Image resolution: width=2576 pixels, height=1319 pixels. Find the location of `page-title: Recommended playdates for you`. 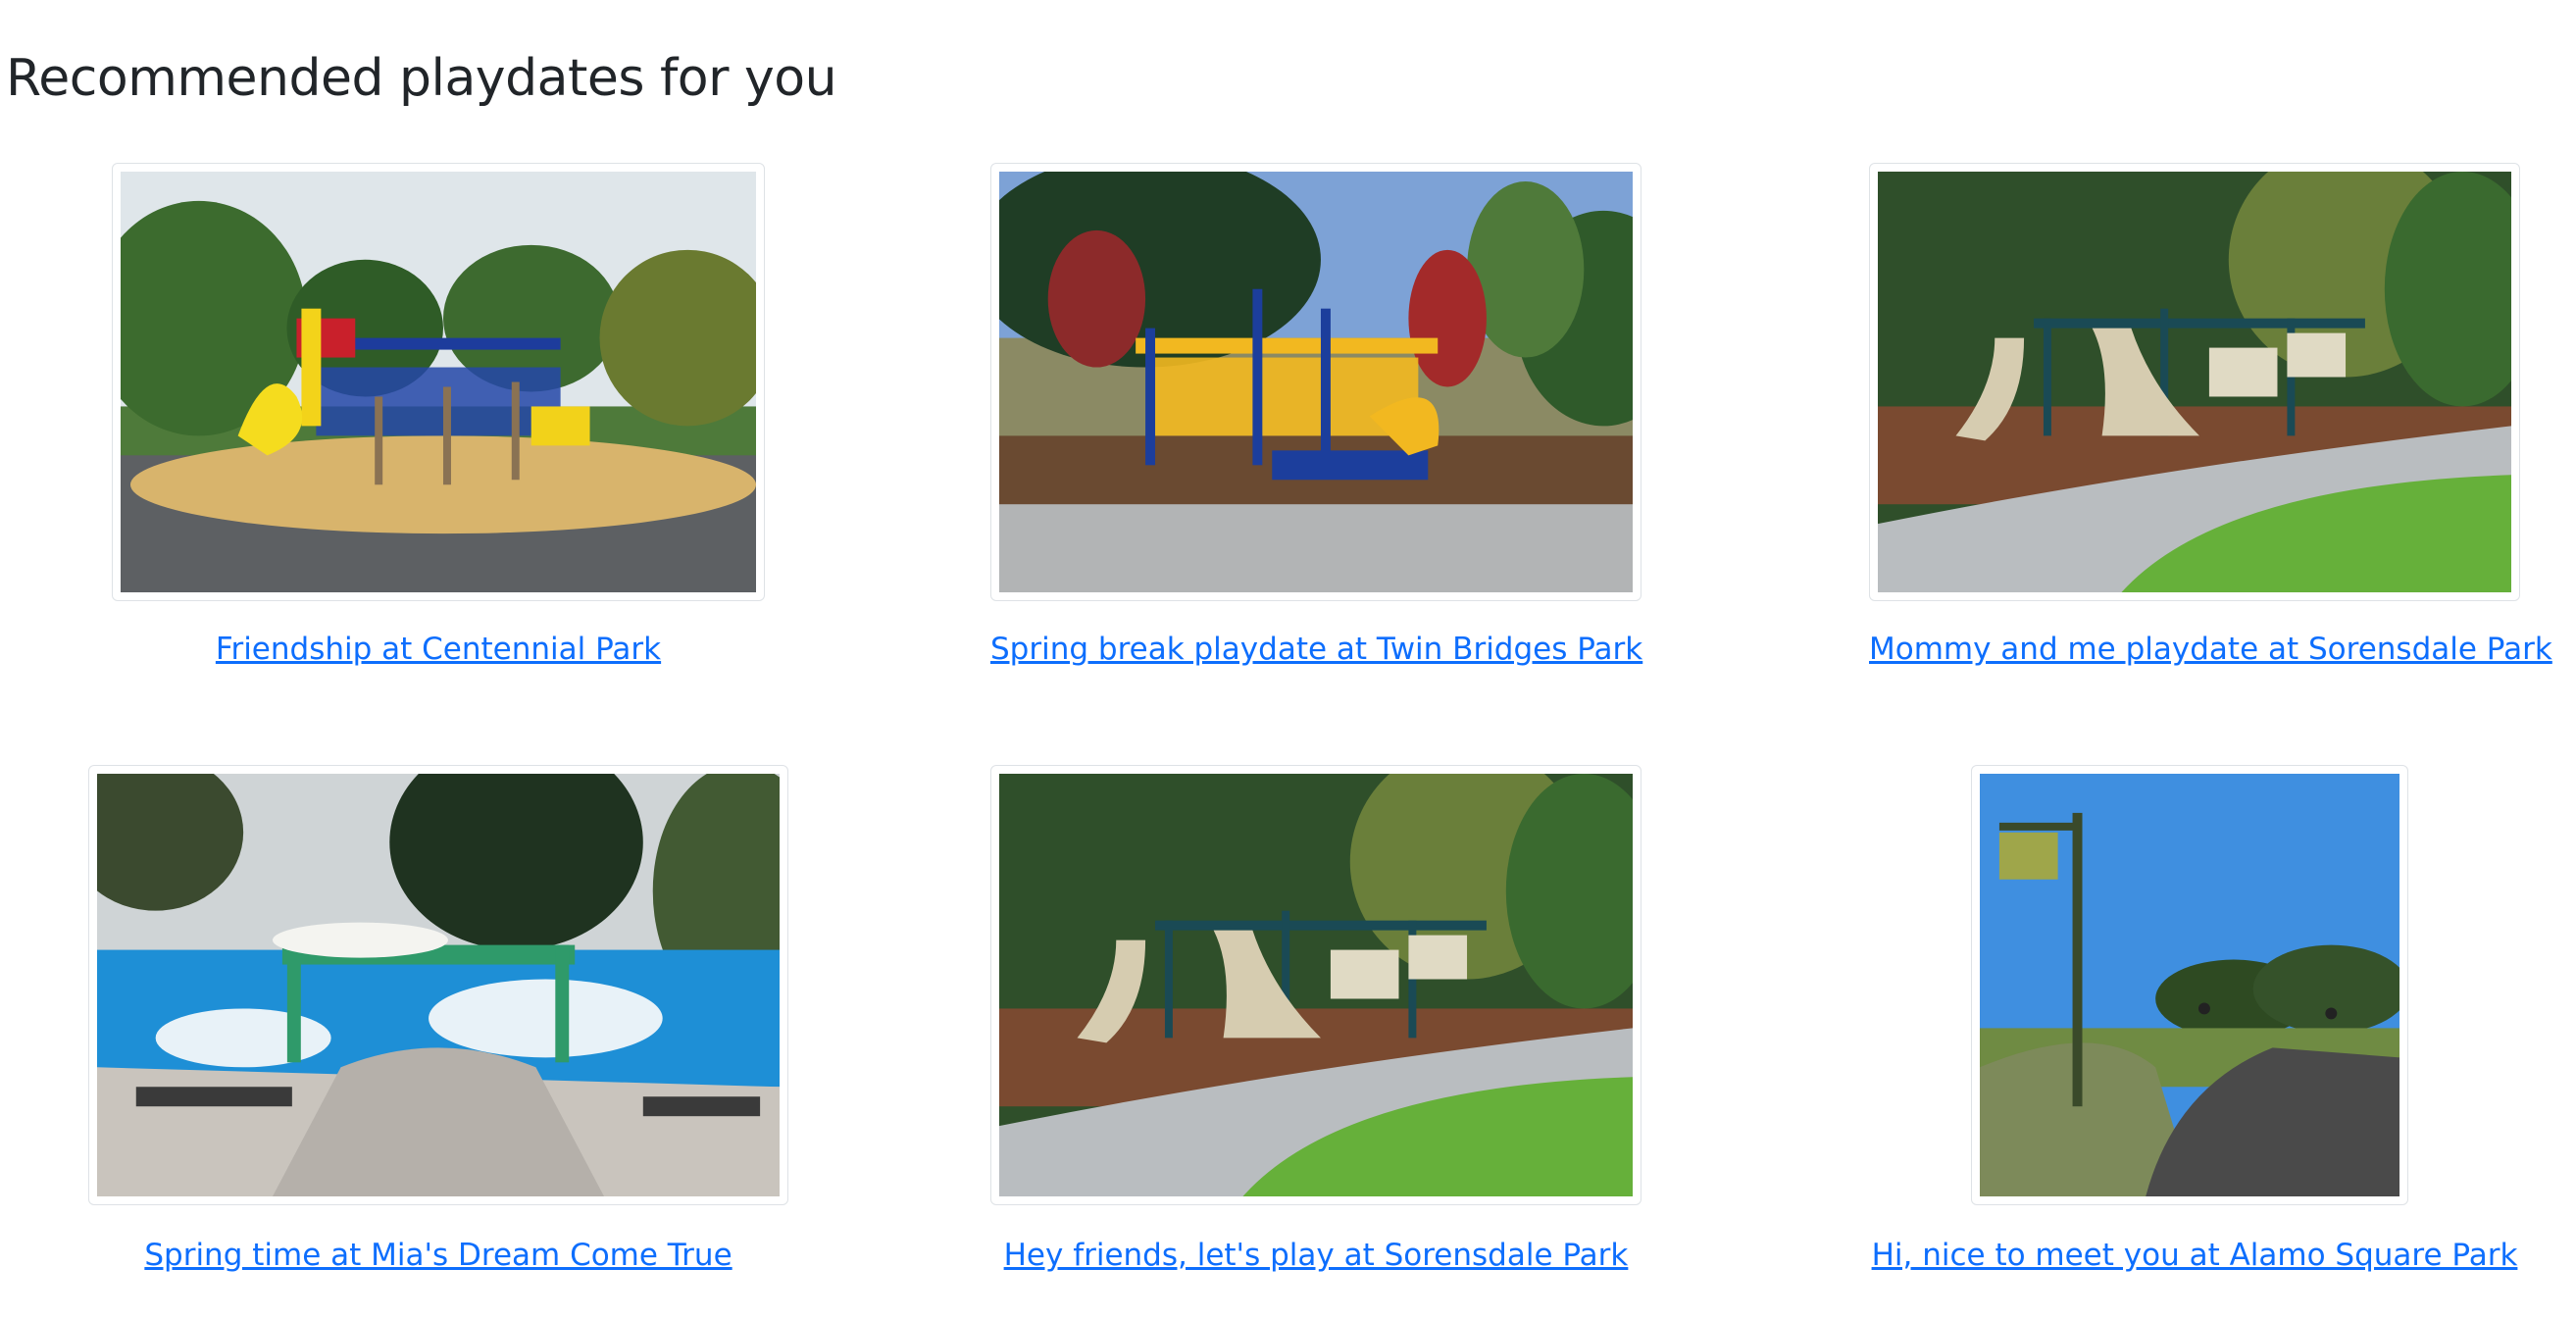

page-title: Recommended playdates for you is located at coordinates (422, 78).